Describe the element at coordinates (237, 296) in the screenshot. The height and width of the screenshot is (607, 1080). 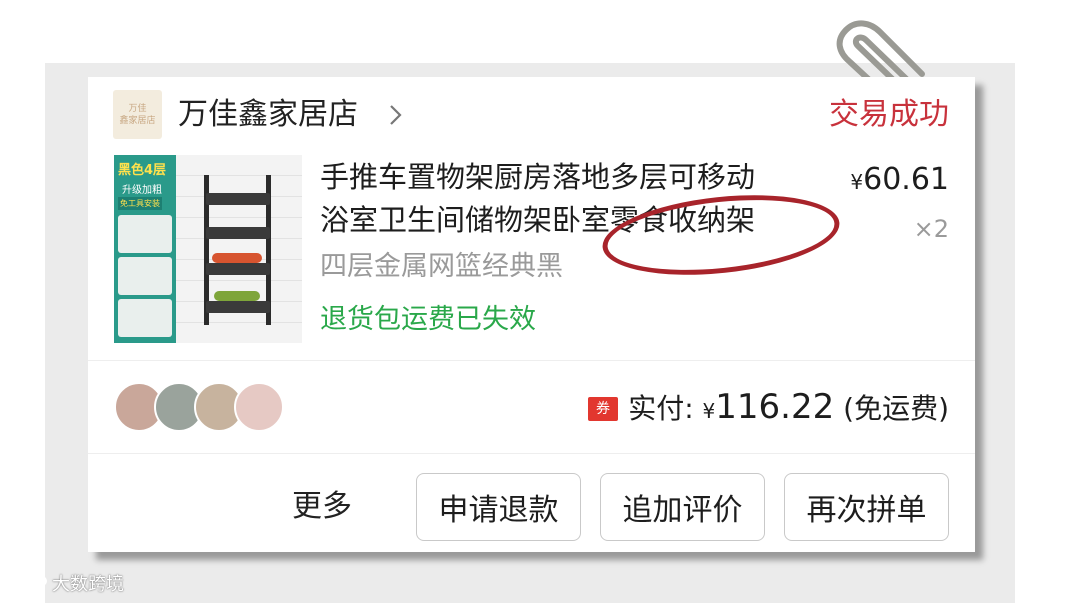
I see `cart-vegetables` at that location.